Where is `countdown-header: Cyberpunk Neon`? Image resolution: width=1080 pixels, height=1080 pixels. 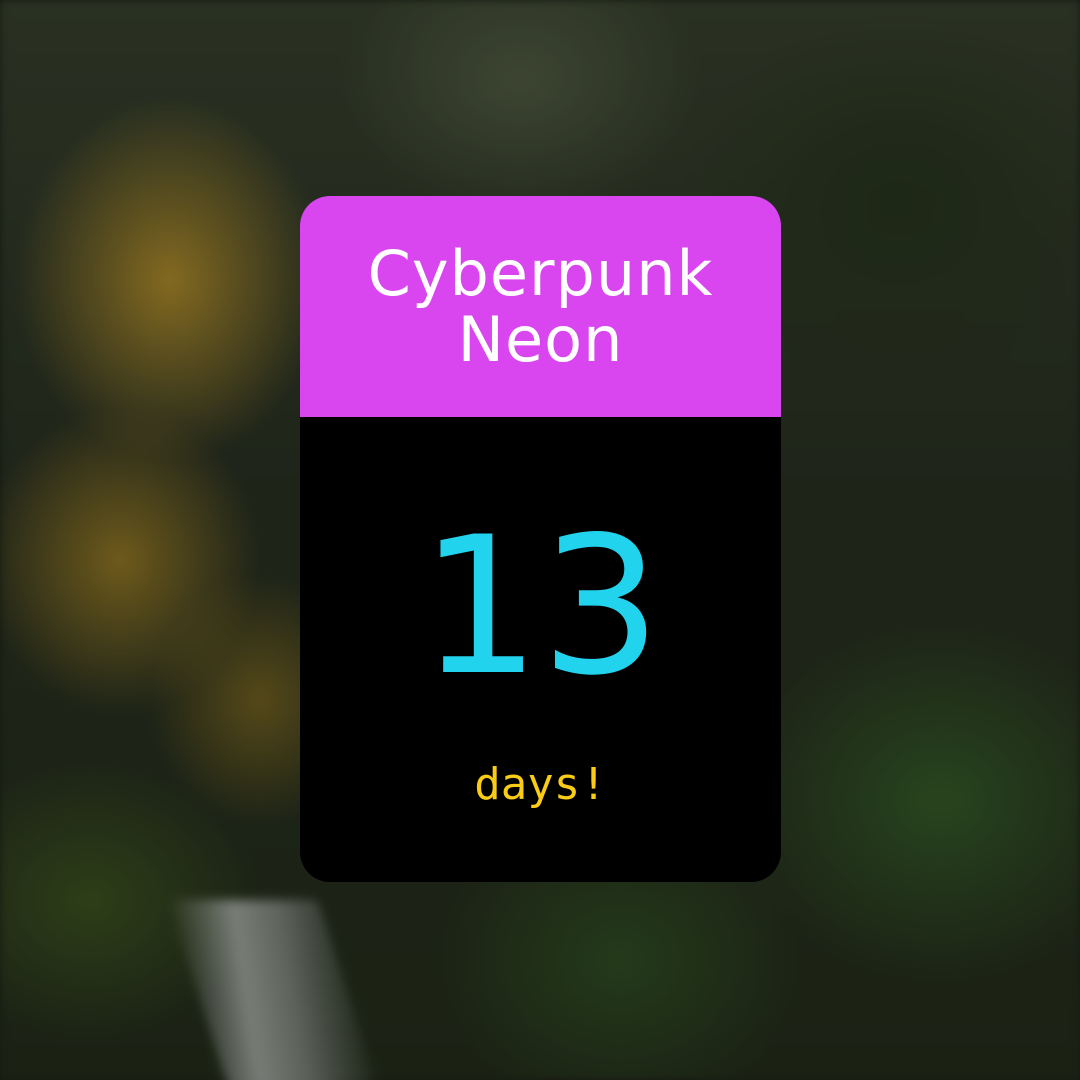
countdown-header: Cyberpunk Neon is located at coordinates (540, 306).